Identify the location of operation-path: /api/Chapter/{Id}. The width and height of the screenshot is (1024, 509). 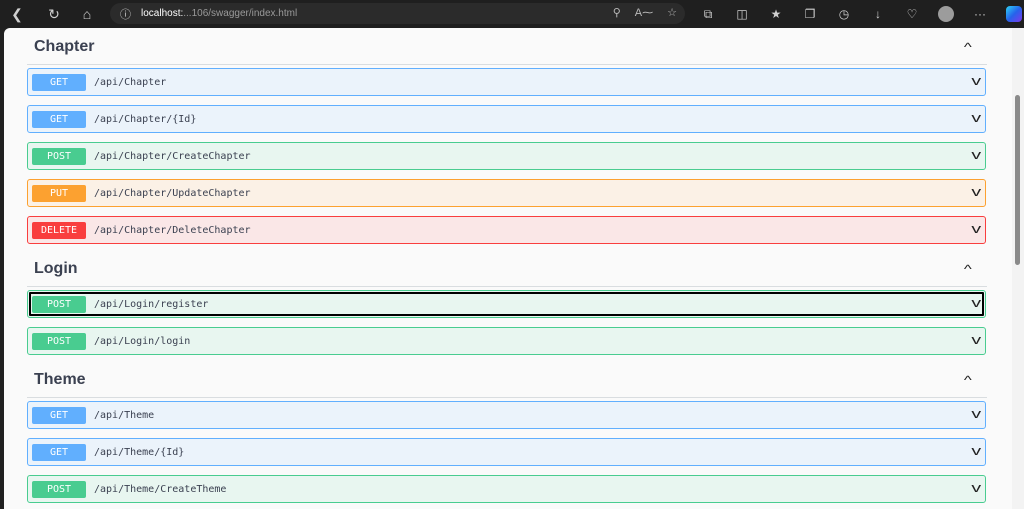
(145, 119).